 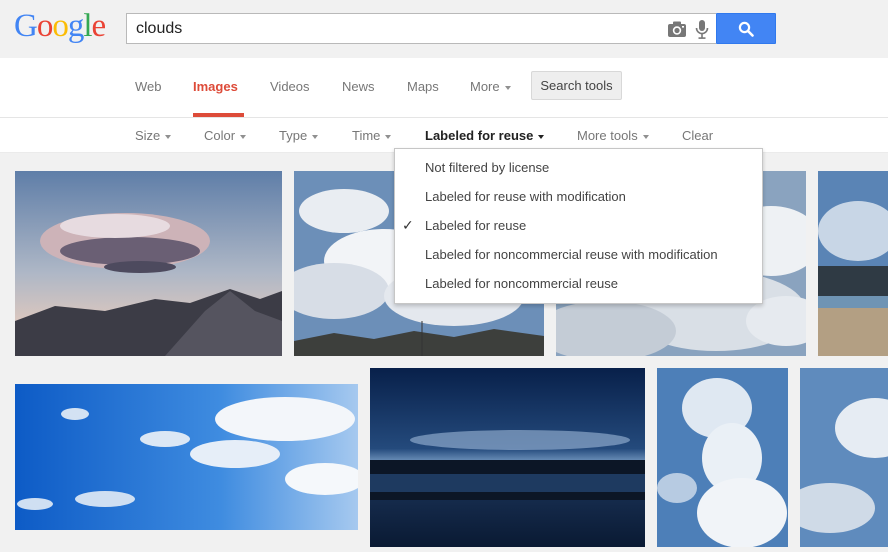 I want to click on tool-size-label: Size, so click(x=148, y=135).